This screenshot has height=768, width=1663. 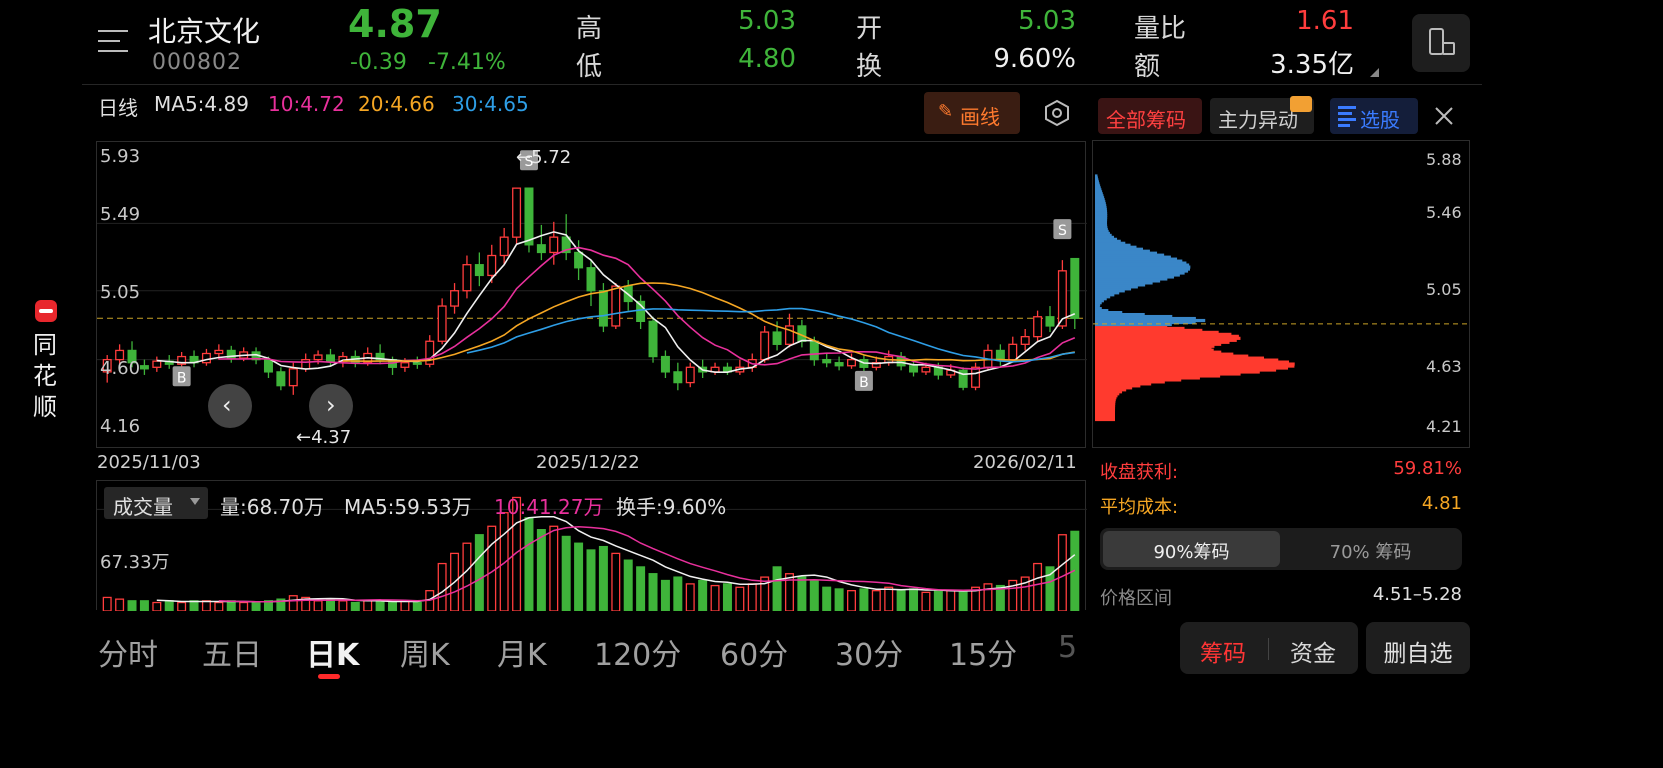 I want to click on app-logo-icon, so click(x=46, y=311).